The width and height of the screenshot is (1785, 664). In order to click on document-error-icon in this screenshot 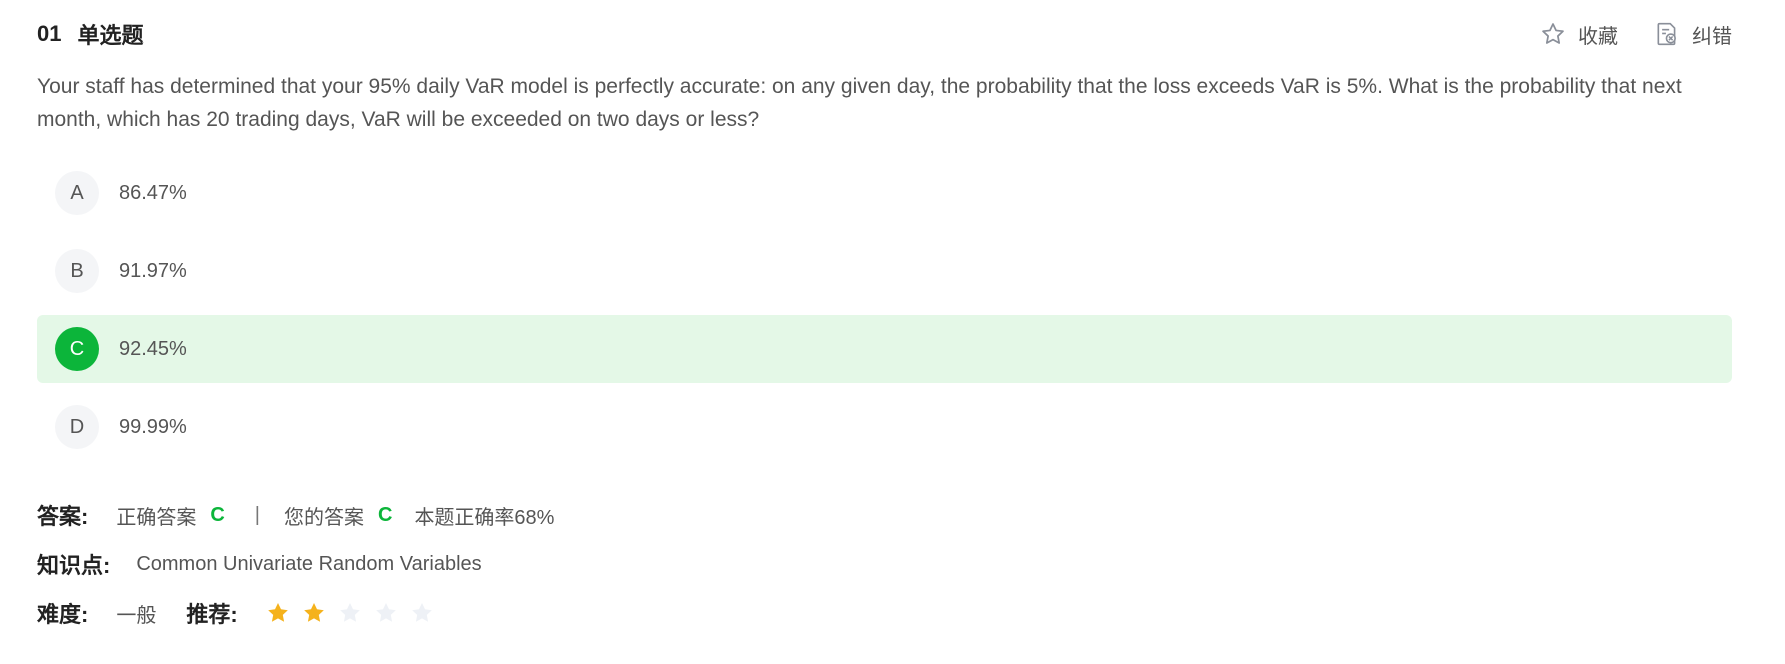, I will do `click(1667, 34)`.